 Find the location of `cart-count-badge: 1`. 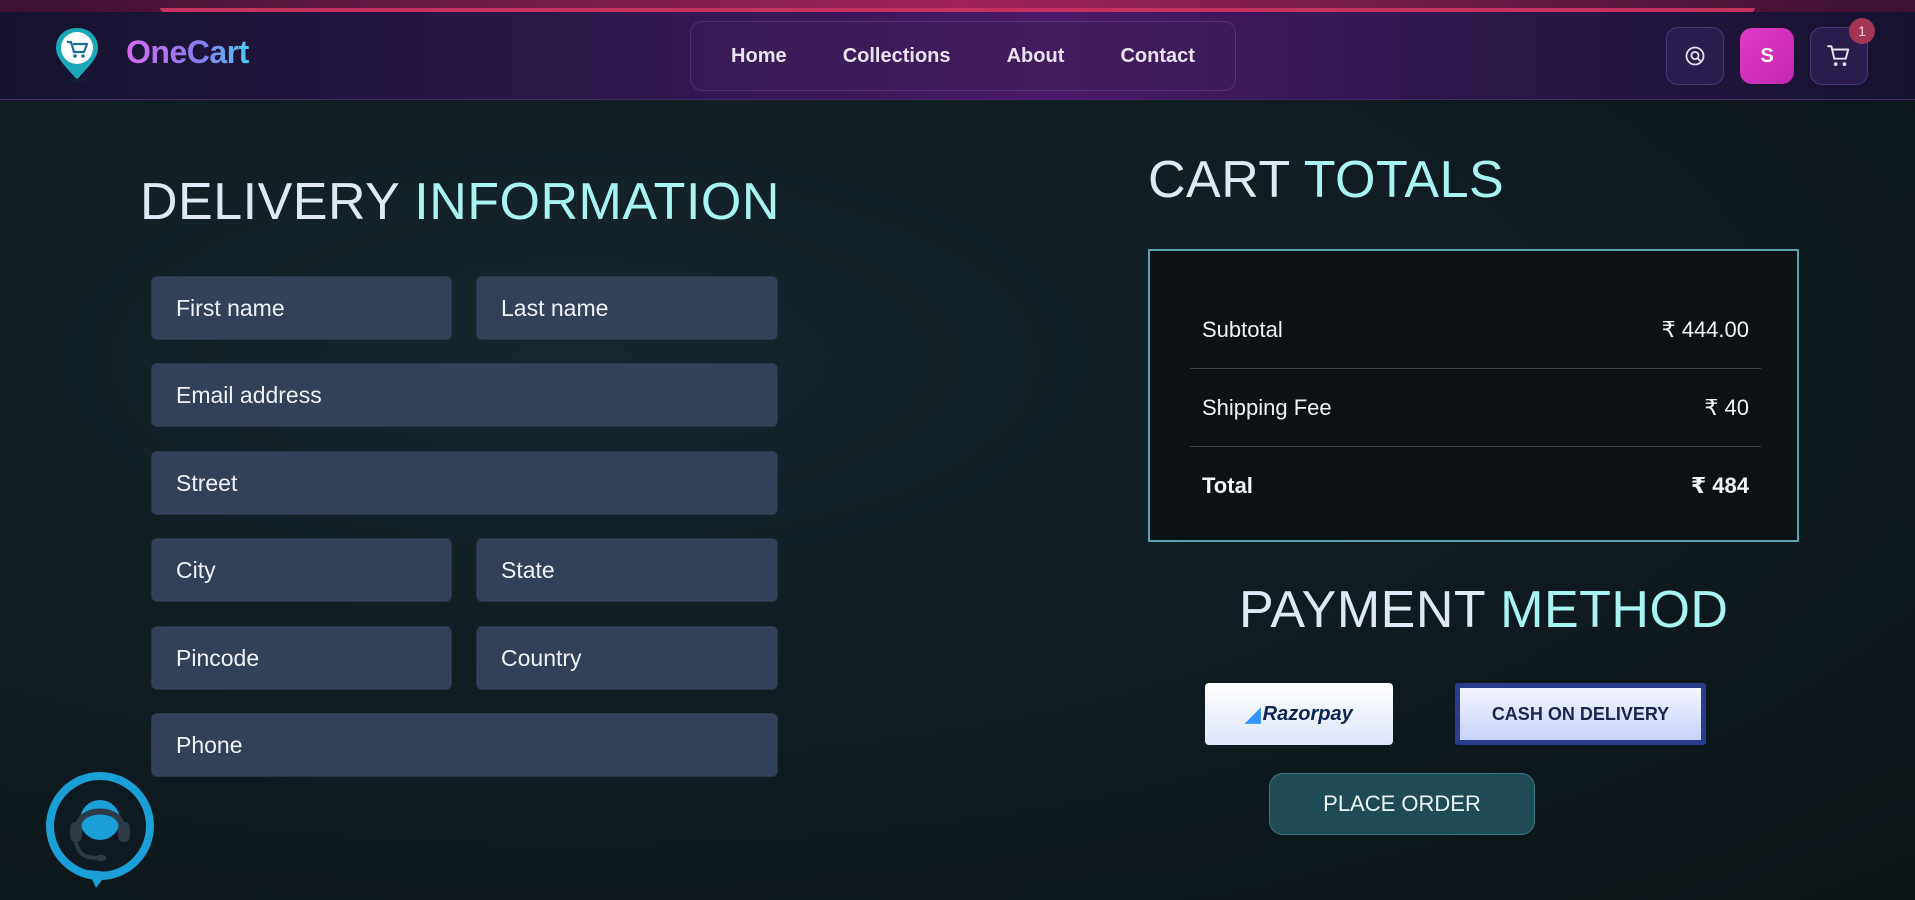

cart-count-badge: 1 is located at coordinates (1862, 31).